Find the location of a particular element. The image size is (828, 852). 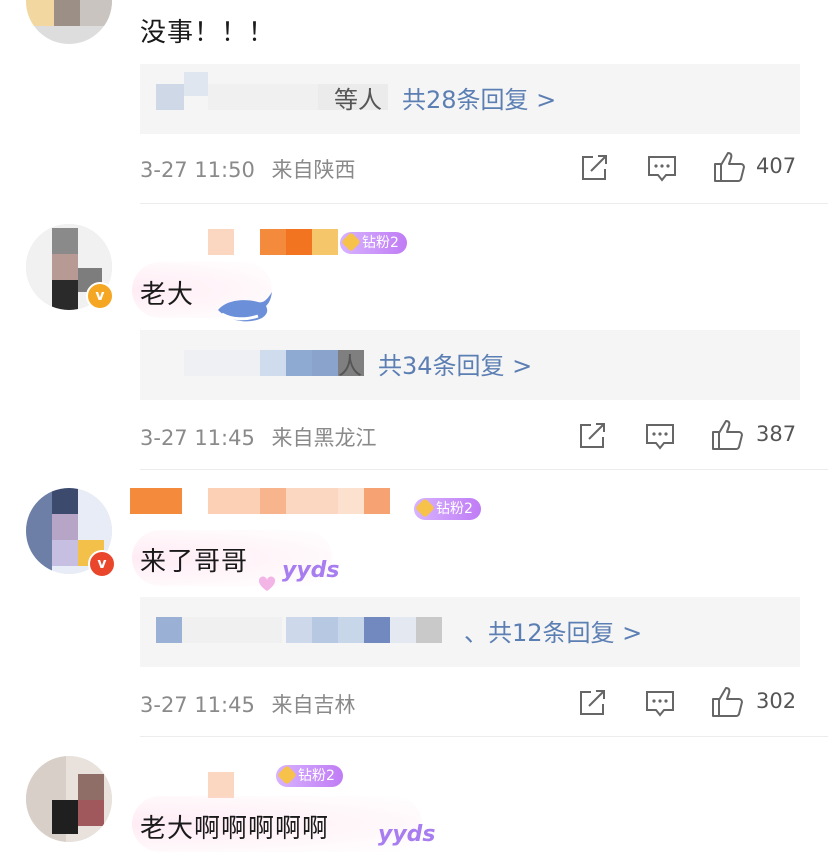

reply-preview: 、共12条回复 > is located at coordinates (470, 632).